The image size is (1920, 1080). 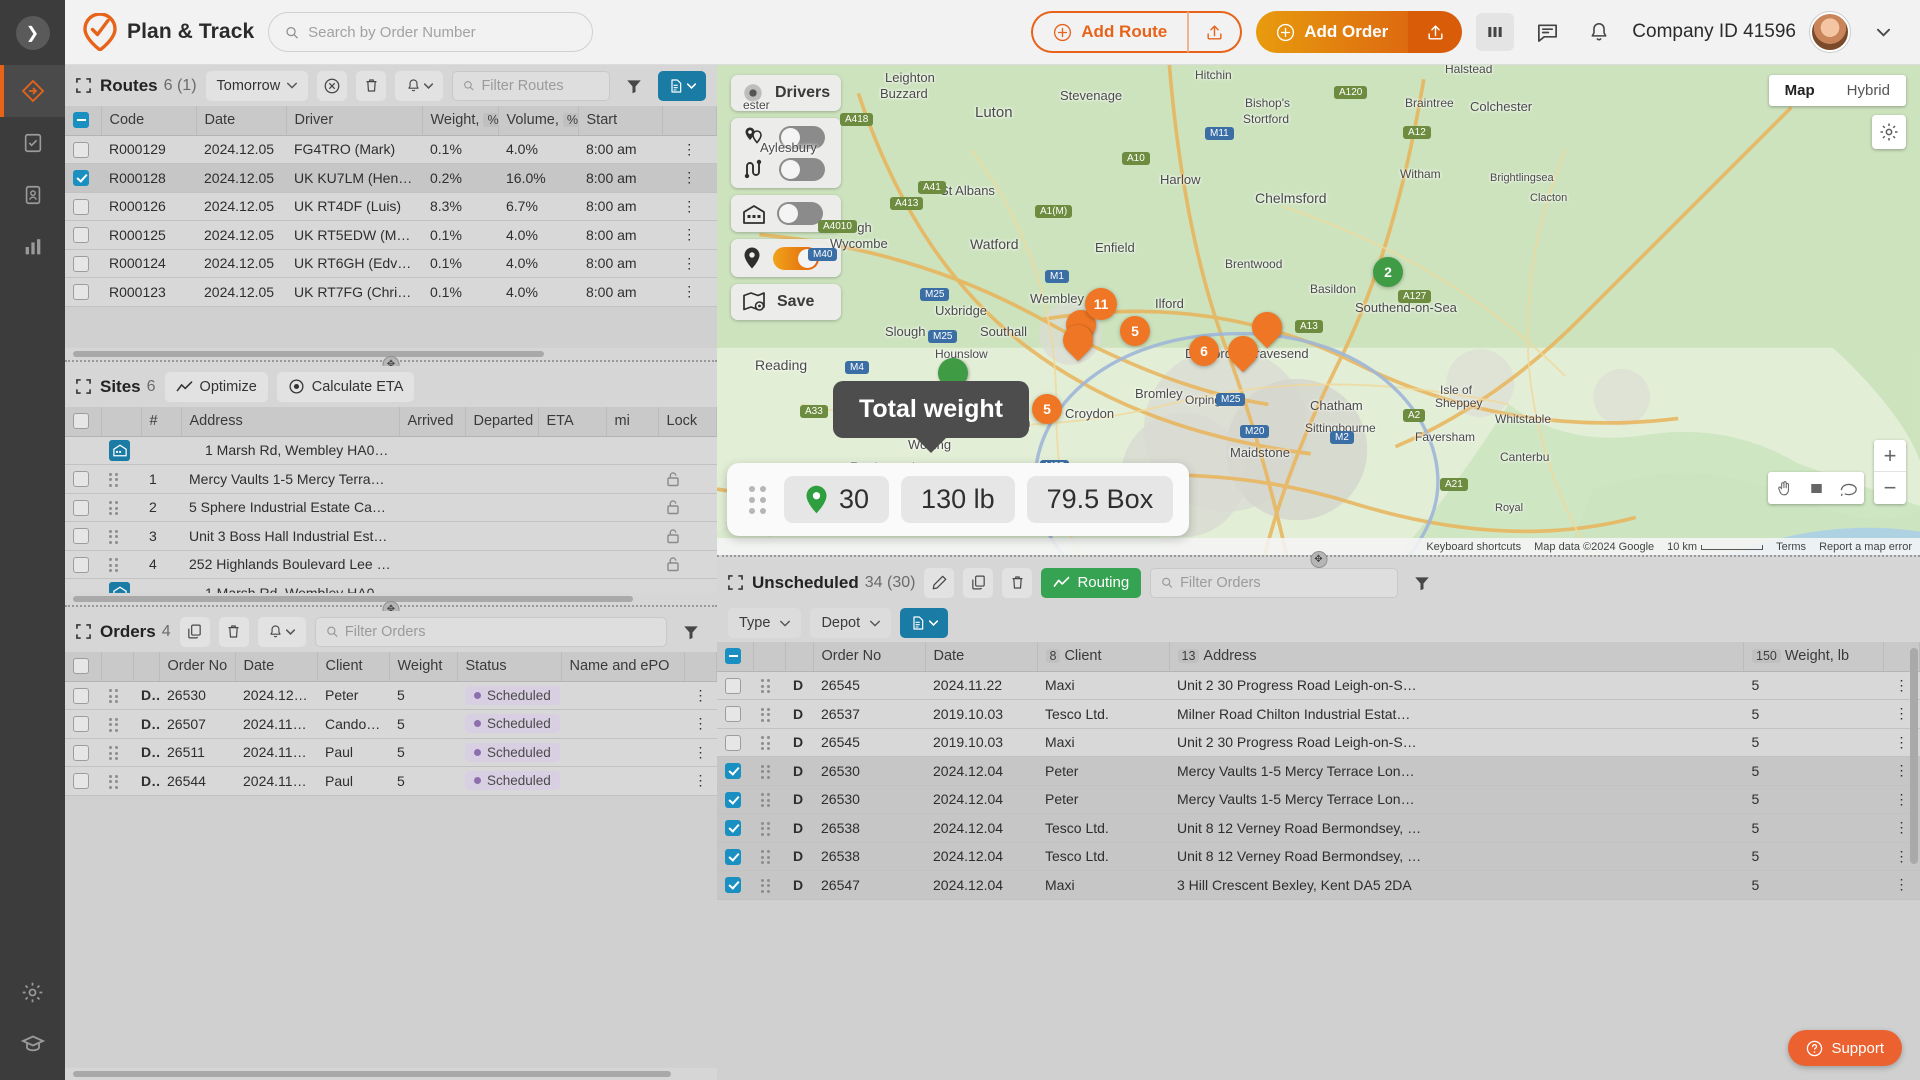 I want to click on routes-advanced-filter-button, so click(x=634, y=86).